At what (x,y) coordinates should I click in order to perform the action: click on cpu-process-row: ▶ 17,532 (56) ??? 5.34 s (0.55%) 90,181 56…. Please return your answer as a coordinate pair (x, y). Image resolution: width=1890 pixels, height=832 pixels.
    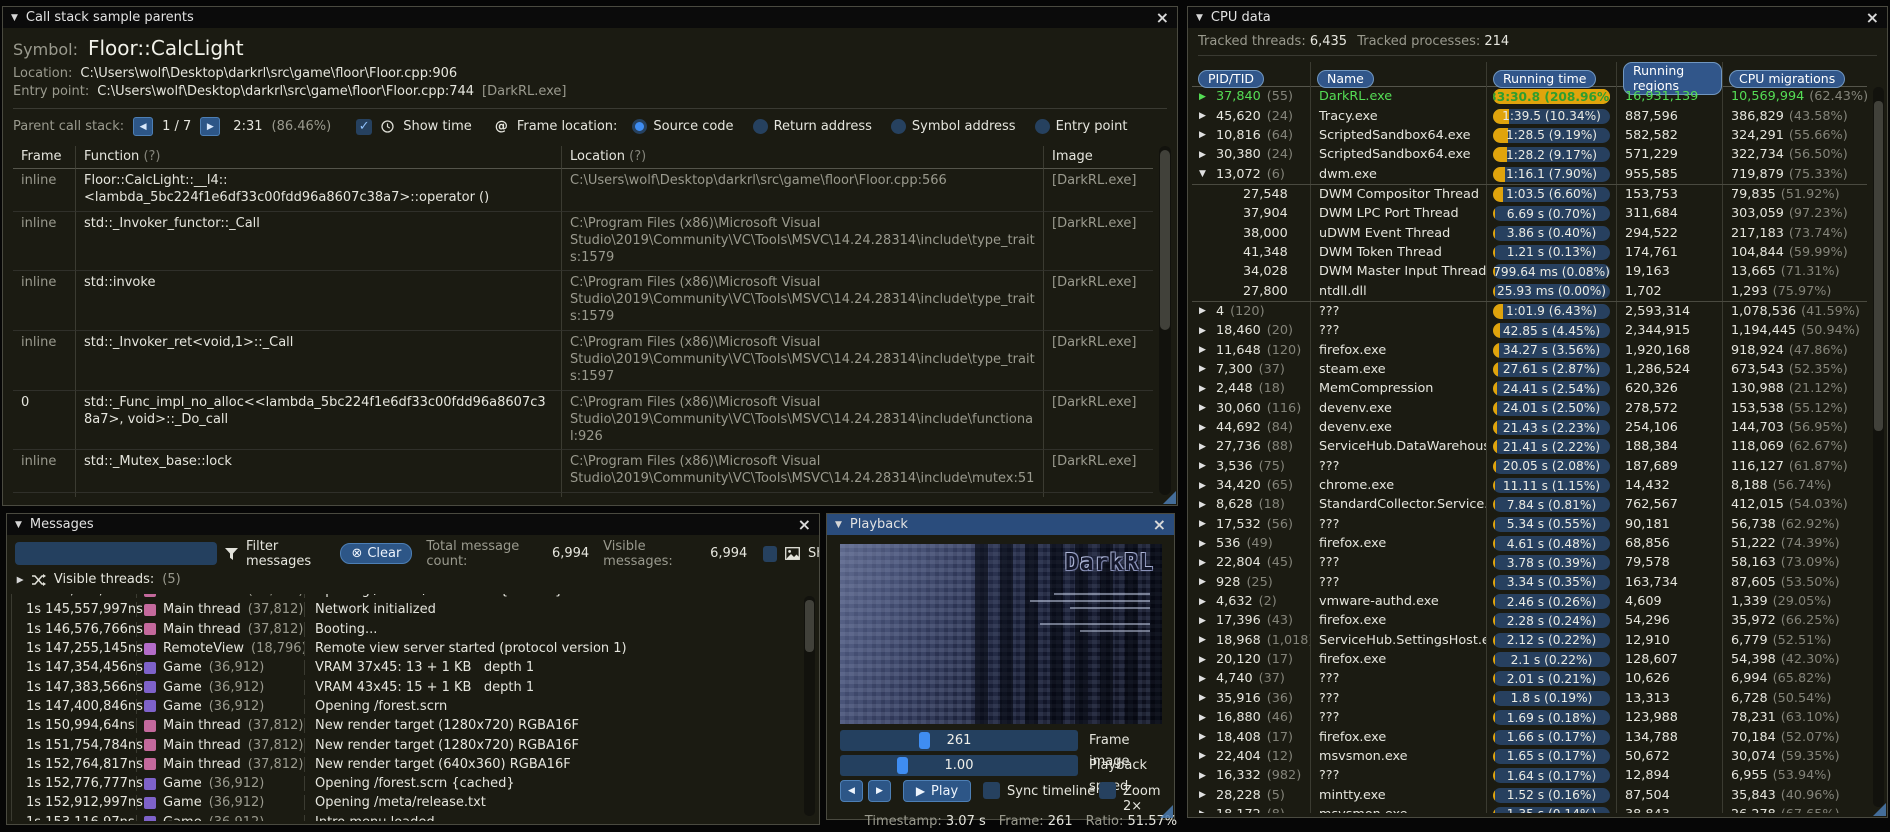
    Looking at the image, I should click on (1529, 524).